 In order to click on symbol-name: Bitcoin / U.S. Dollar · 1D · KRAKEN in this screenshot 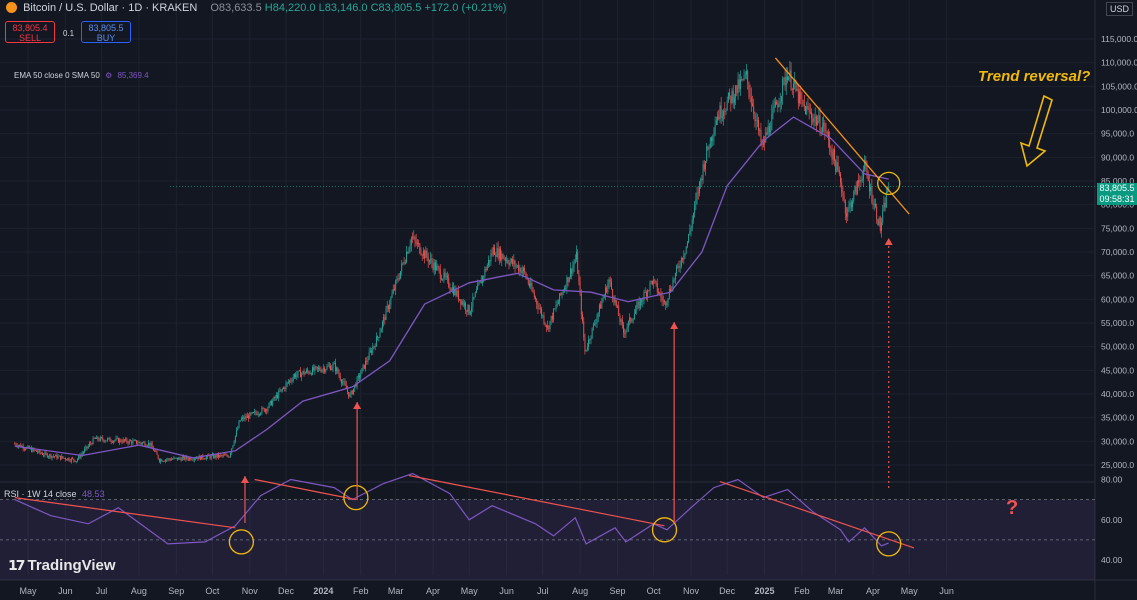, I will do `click(110, 8)`.